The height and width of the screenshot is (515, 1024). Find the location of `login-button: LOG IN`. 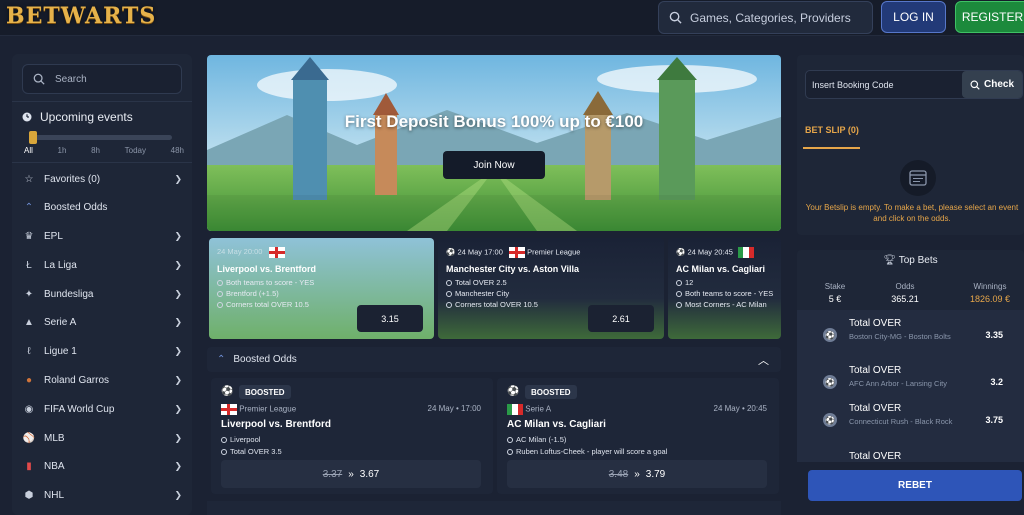

login-button: LOG IN is located at coordinates (913, 17).